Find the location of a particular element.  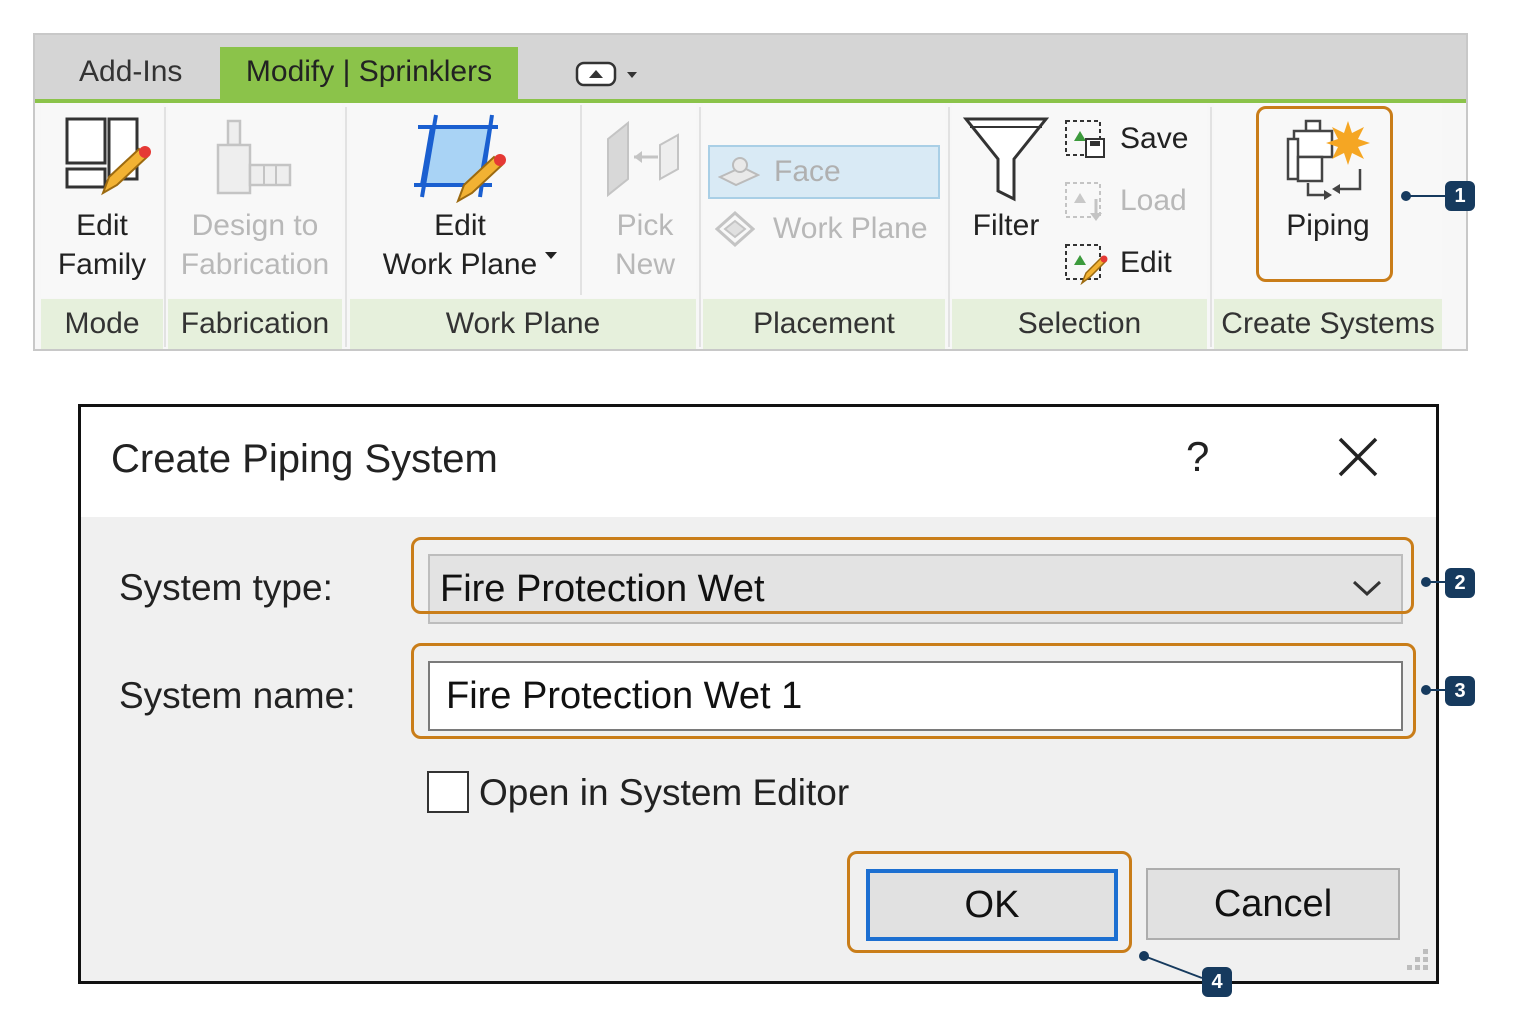

edit-selection-label: Edit is located at coordinates (1146, 262).